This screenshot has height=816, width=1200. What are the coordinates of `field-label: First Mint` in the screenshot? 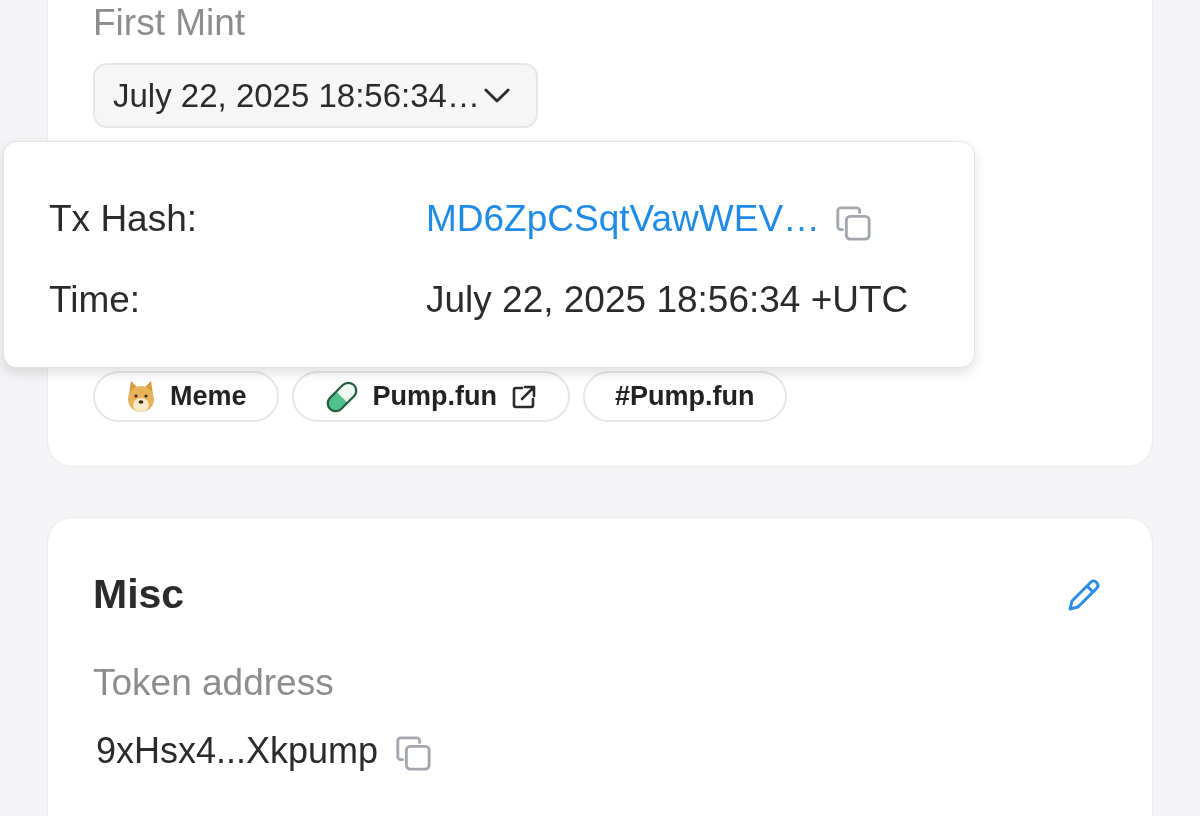 It's located at (170, 23).